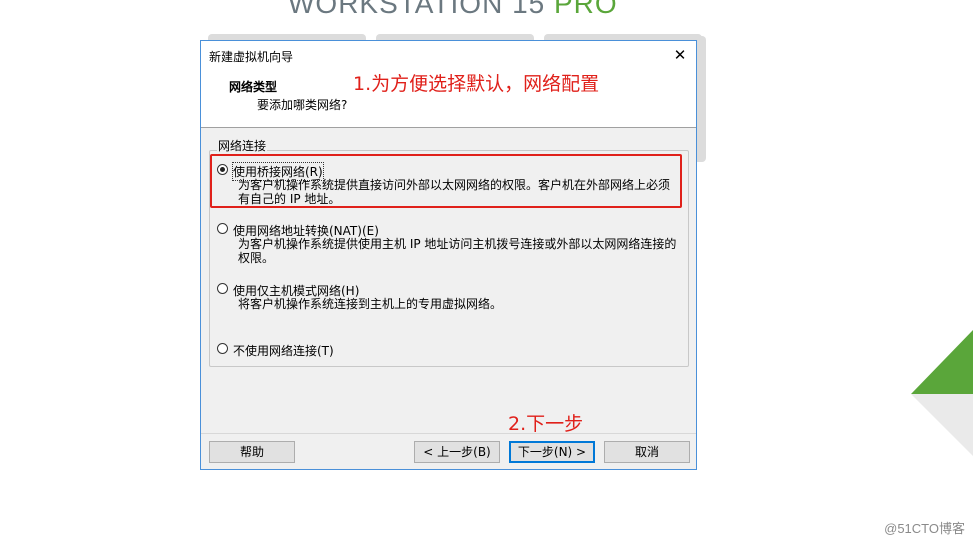  Describe the element at coordinates (302, 105) in the screenshot. I see `page-subtitle: 要添加哪类网络?` at that location.